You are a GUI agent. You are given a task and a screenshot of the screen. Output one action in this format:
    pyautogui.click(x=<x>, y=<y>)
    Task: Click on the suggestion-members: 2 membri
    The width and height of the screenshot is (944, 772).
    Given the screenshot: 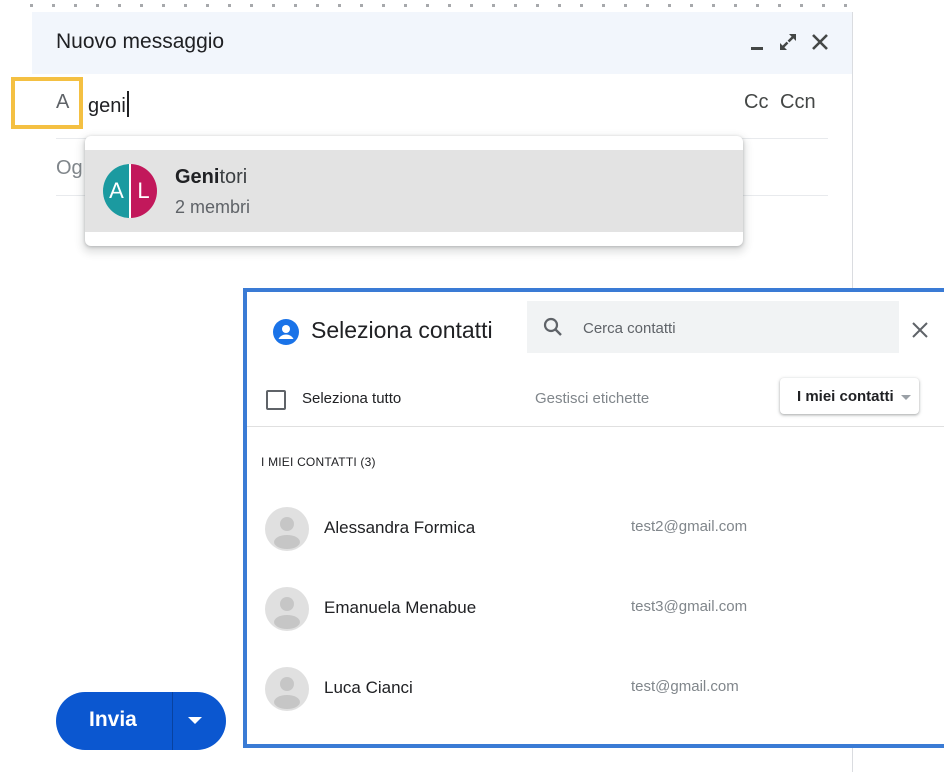 What is the action you would take?
    pyautogui.click(x=213, y=207)
    